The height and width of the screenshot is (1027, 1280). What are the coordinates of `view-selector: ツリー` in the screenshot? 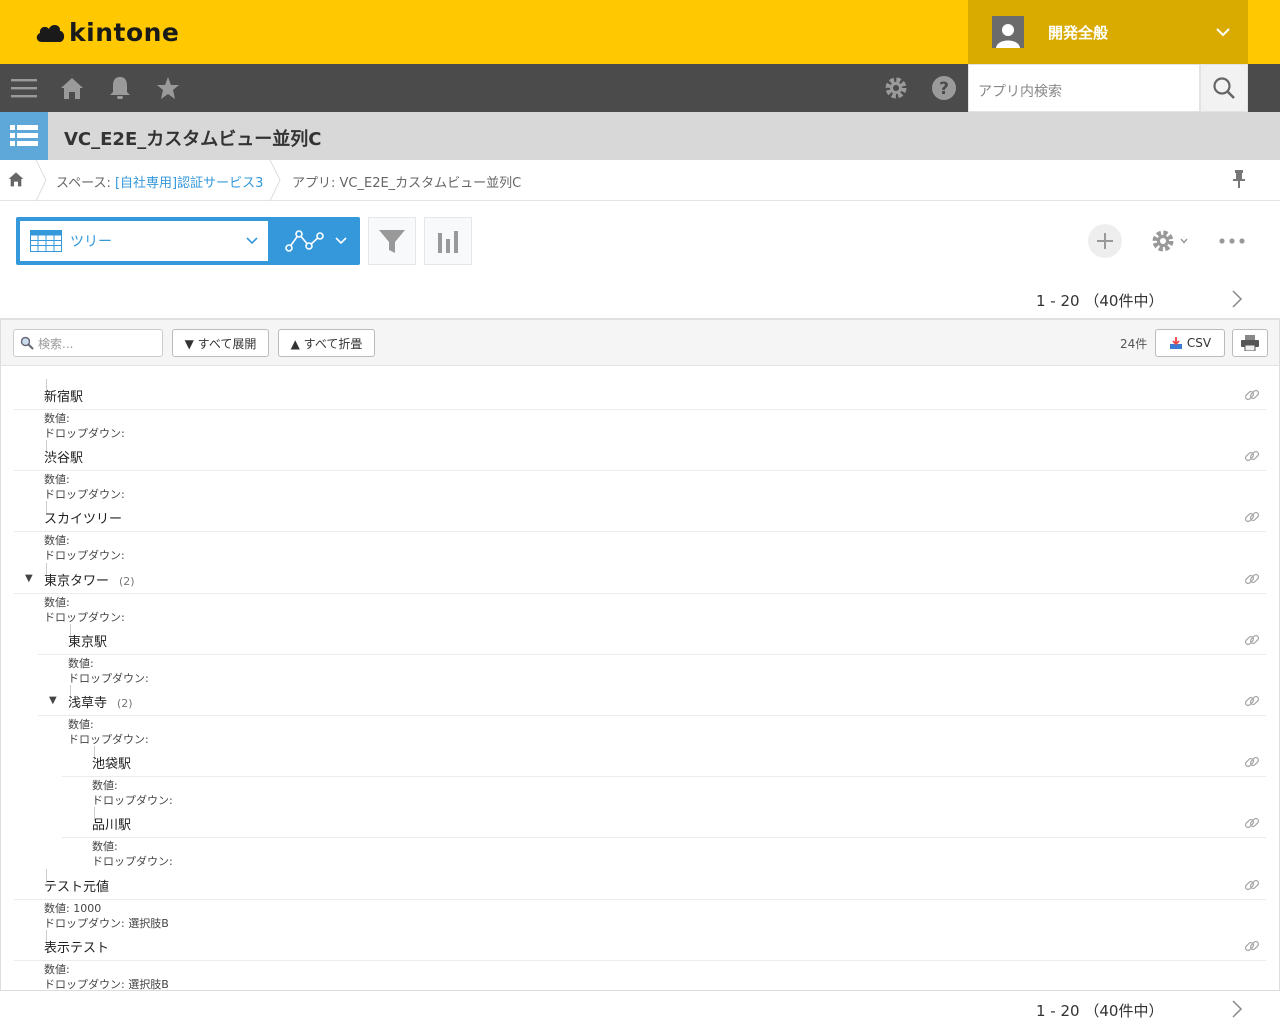 It's located at (188, 241).